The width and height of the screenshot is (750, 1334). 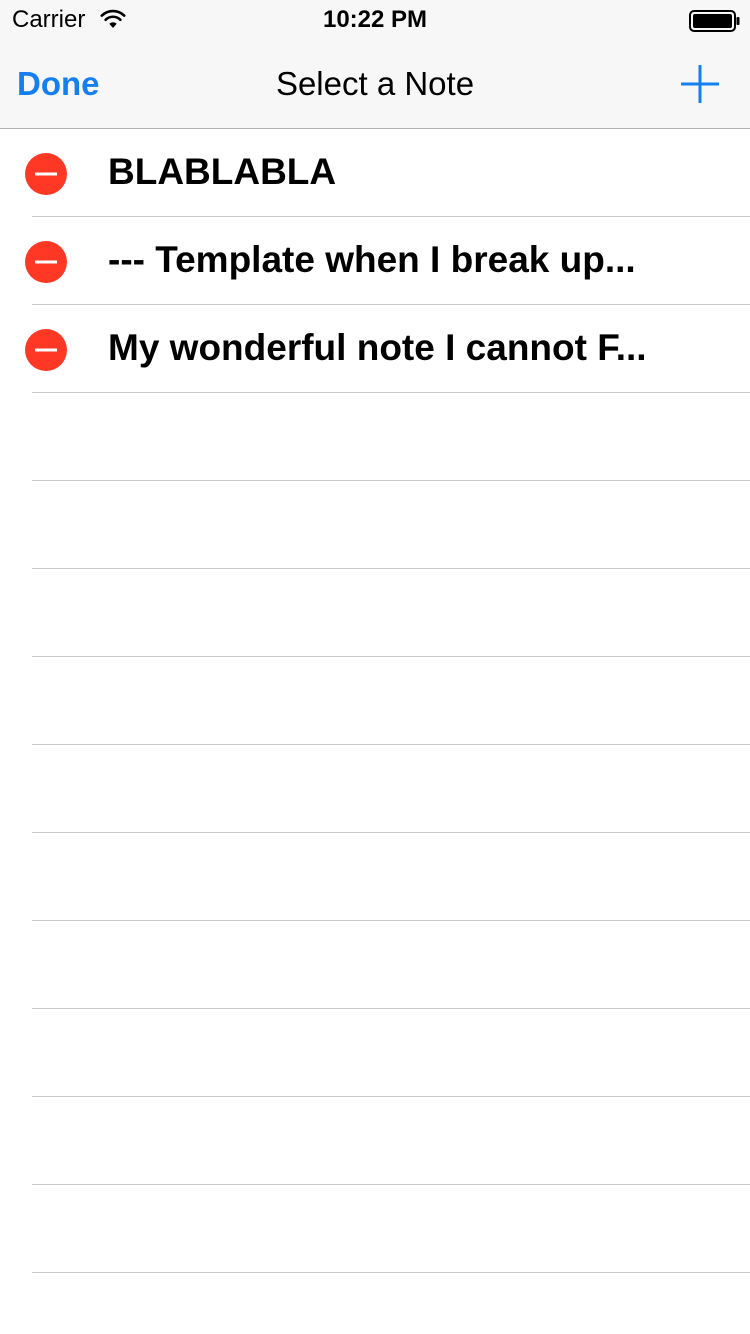 I want to click on status-bar: Carrier 10:22 PM, so click(x=375, y=20).